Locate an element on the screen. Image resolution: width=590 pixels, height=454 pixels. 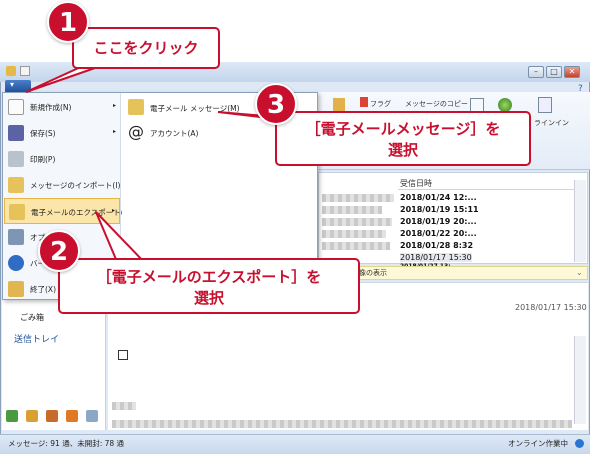
save-icon is located at coordinates (16, 133).